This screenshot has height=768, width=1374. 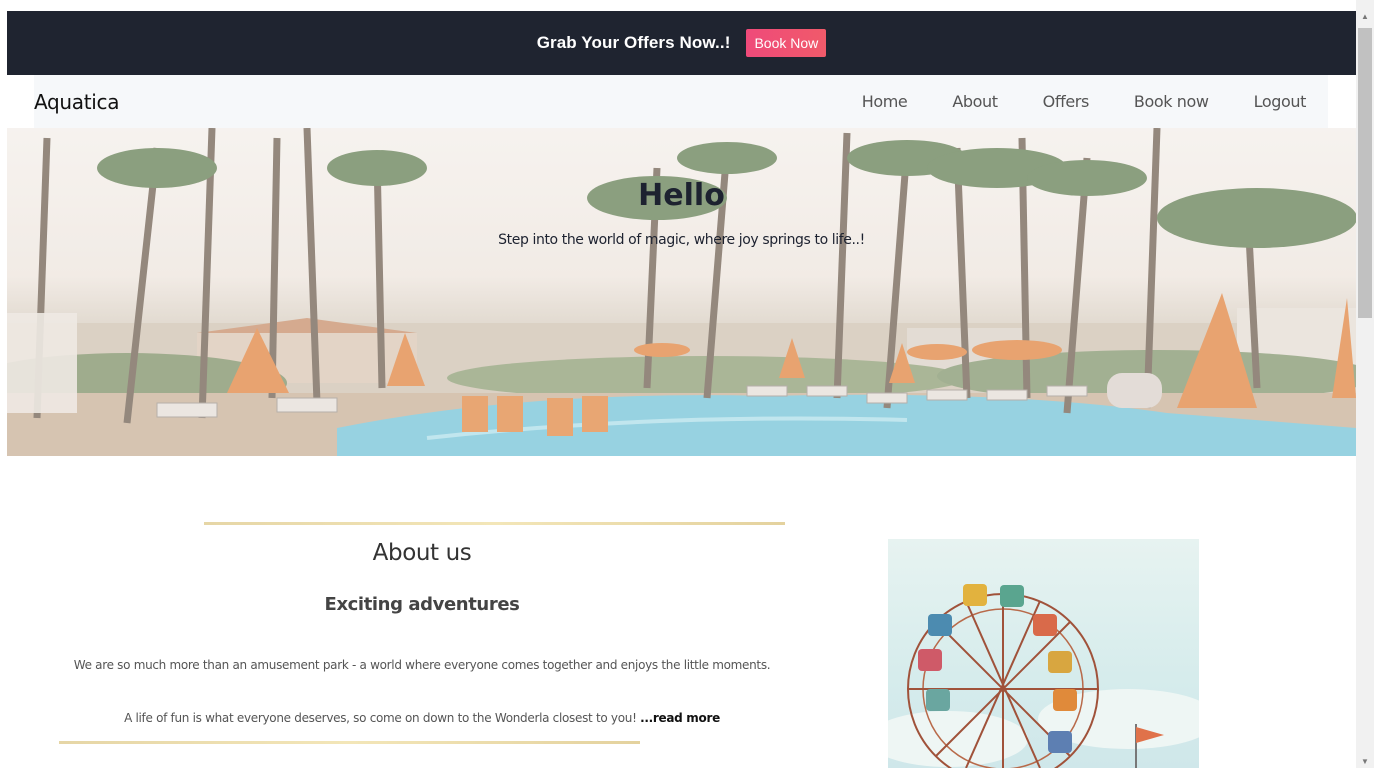 What do you see at coordinates (1280, 101) in the screenshot?
I see `nav-link-logout: Logout` at bounding box center [1280, 101].